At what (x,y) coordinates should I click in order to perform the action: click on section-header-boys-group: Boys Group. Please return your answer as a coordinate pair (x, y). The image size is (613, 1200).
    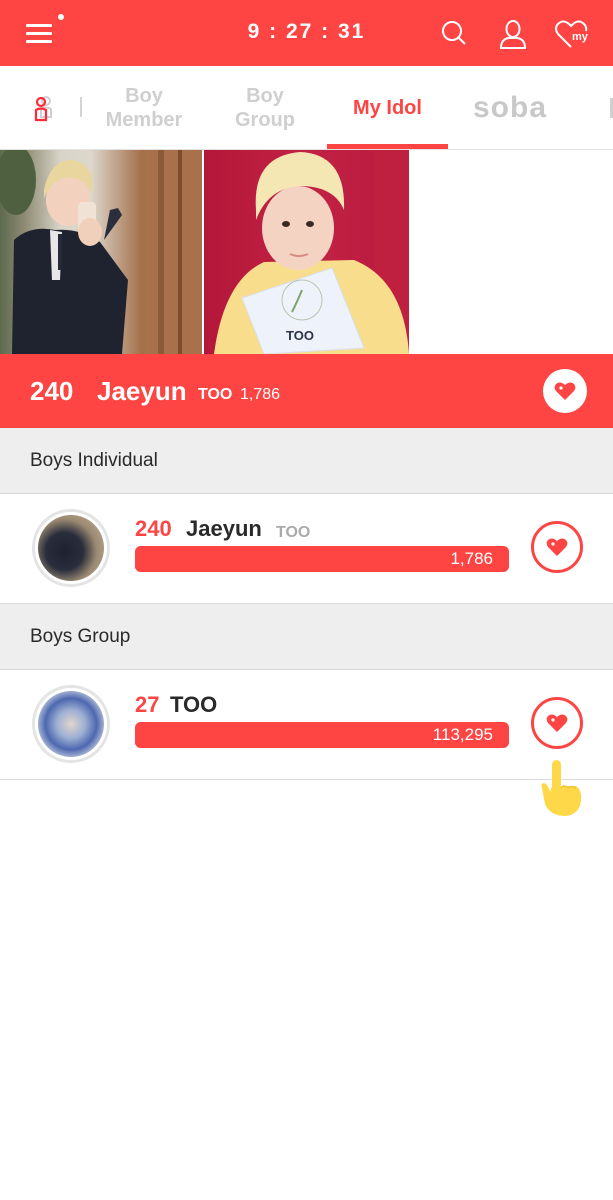
    Looking at the image, I should click on (306, 637).